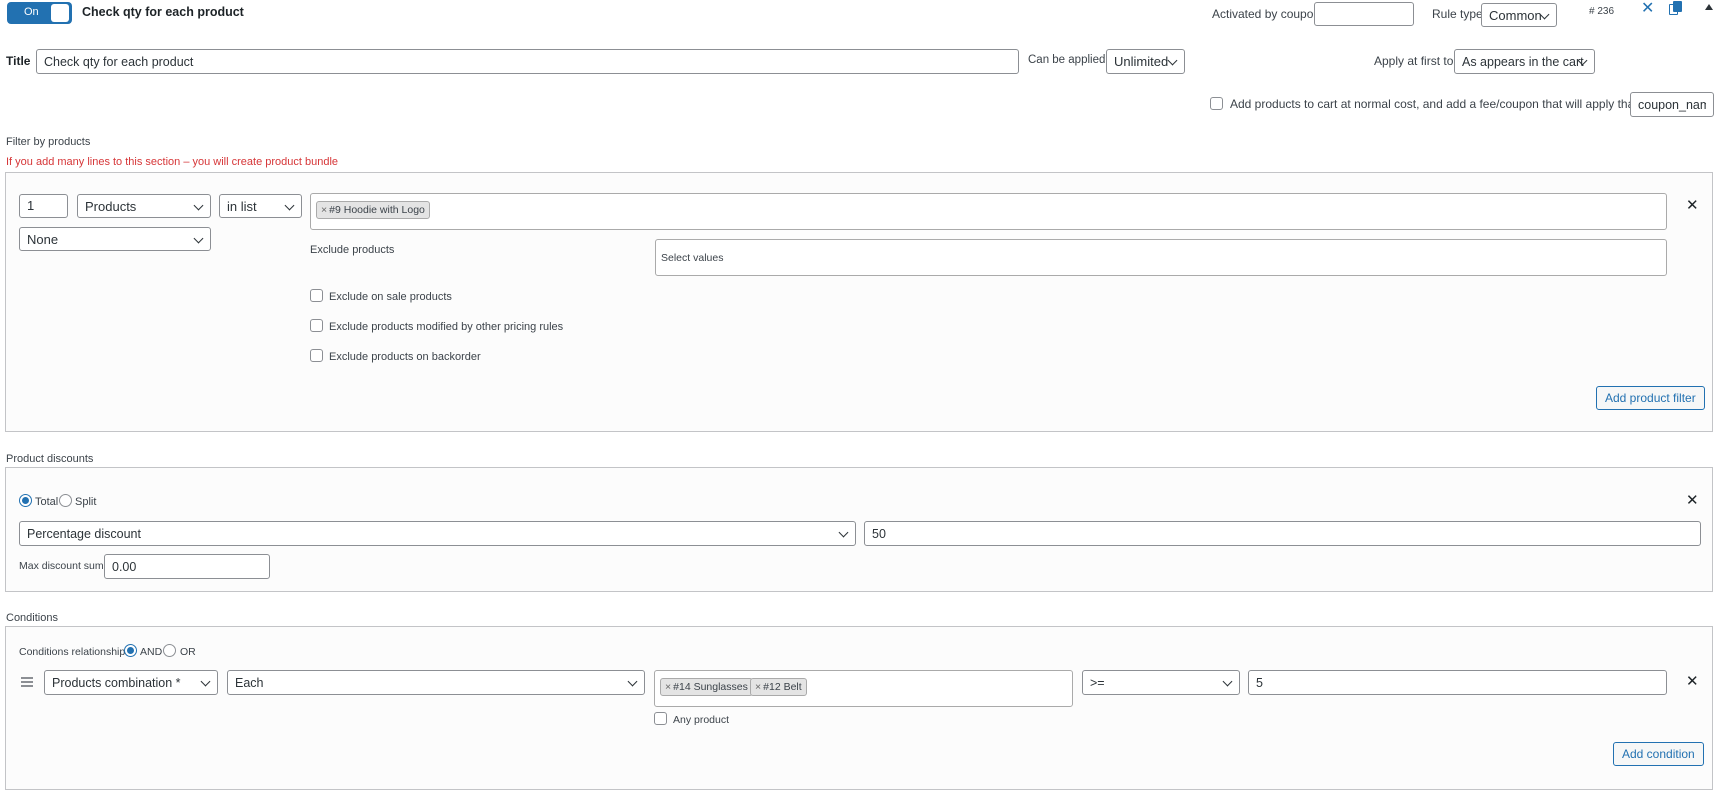  What do you see at coordinates (1650, 398) in the screenshot?
I see `add-product-filter-button: Add product filter` at bounding box center [1650, 398].